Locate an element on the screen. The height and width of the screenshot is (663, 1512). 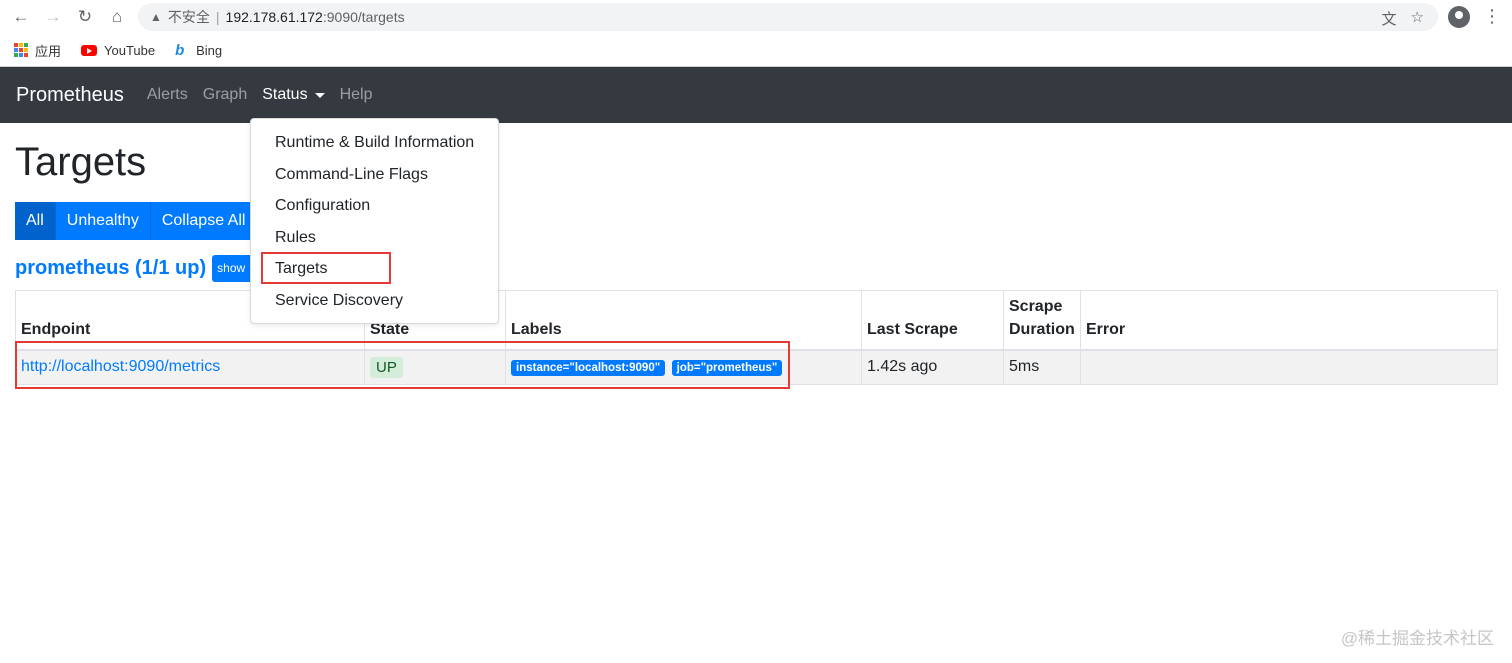
menu-item-service-discovery: Service Discovery is located at coordinates (374, 301).